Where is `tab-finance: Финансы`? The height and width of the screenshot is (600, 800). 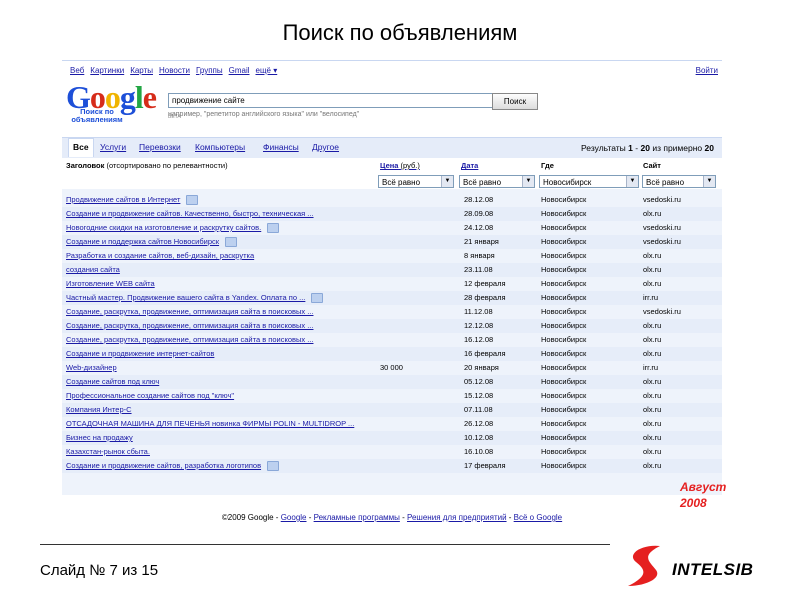 tab-finance: Финансы is located at coordinates (281, 147).